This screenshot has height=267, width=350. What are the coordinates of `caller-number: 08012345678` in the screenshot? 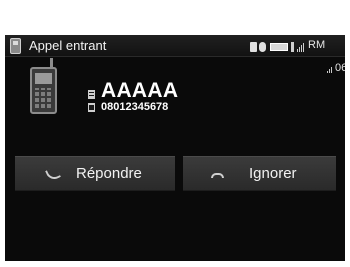 It's located at (135, 107).